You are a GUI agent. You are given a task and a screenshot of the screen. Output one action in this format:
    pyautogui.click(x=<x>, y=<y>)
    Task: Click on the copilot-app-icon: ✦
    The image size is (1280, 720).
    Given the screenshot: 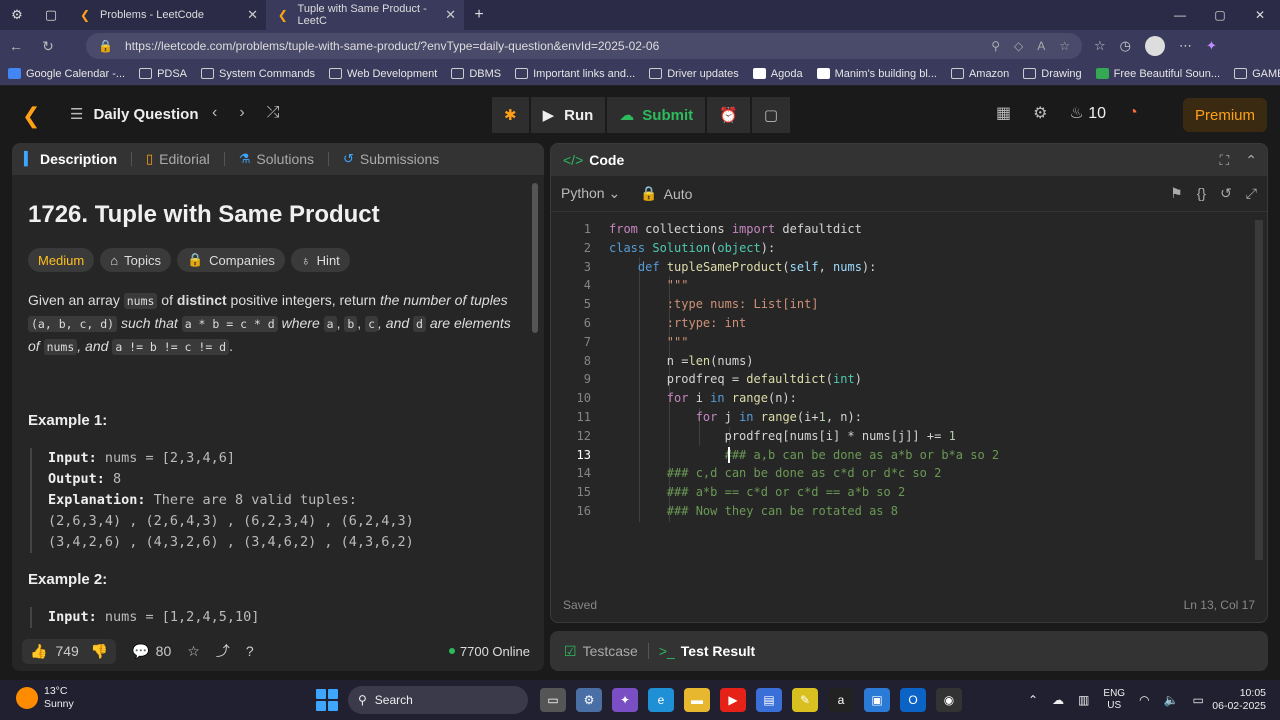 What is the action you would take?
    pyautogui.click(x=625, y=700)
    